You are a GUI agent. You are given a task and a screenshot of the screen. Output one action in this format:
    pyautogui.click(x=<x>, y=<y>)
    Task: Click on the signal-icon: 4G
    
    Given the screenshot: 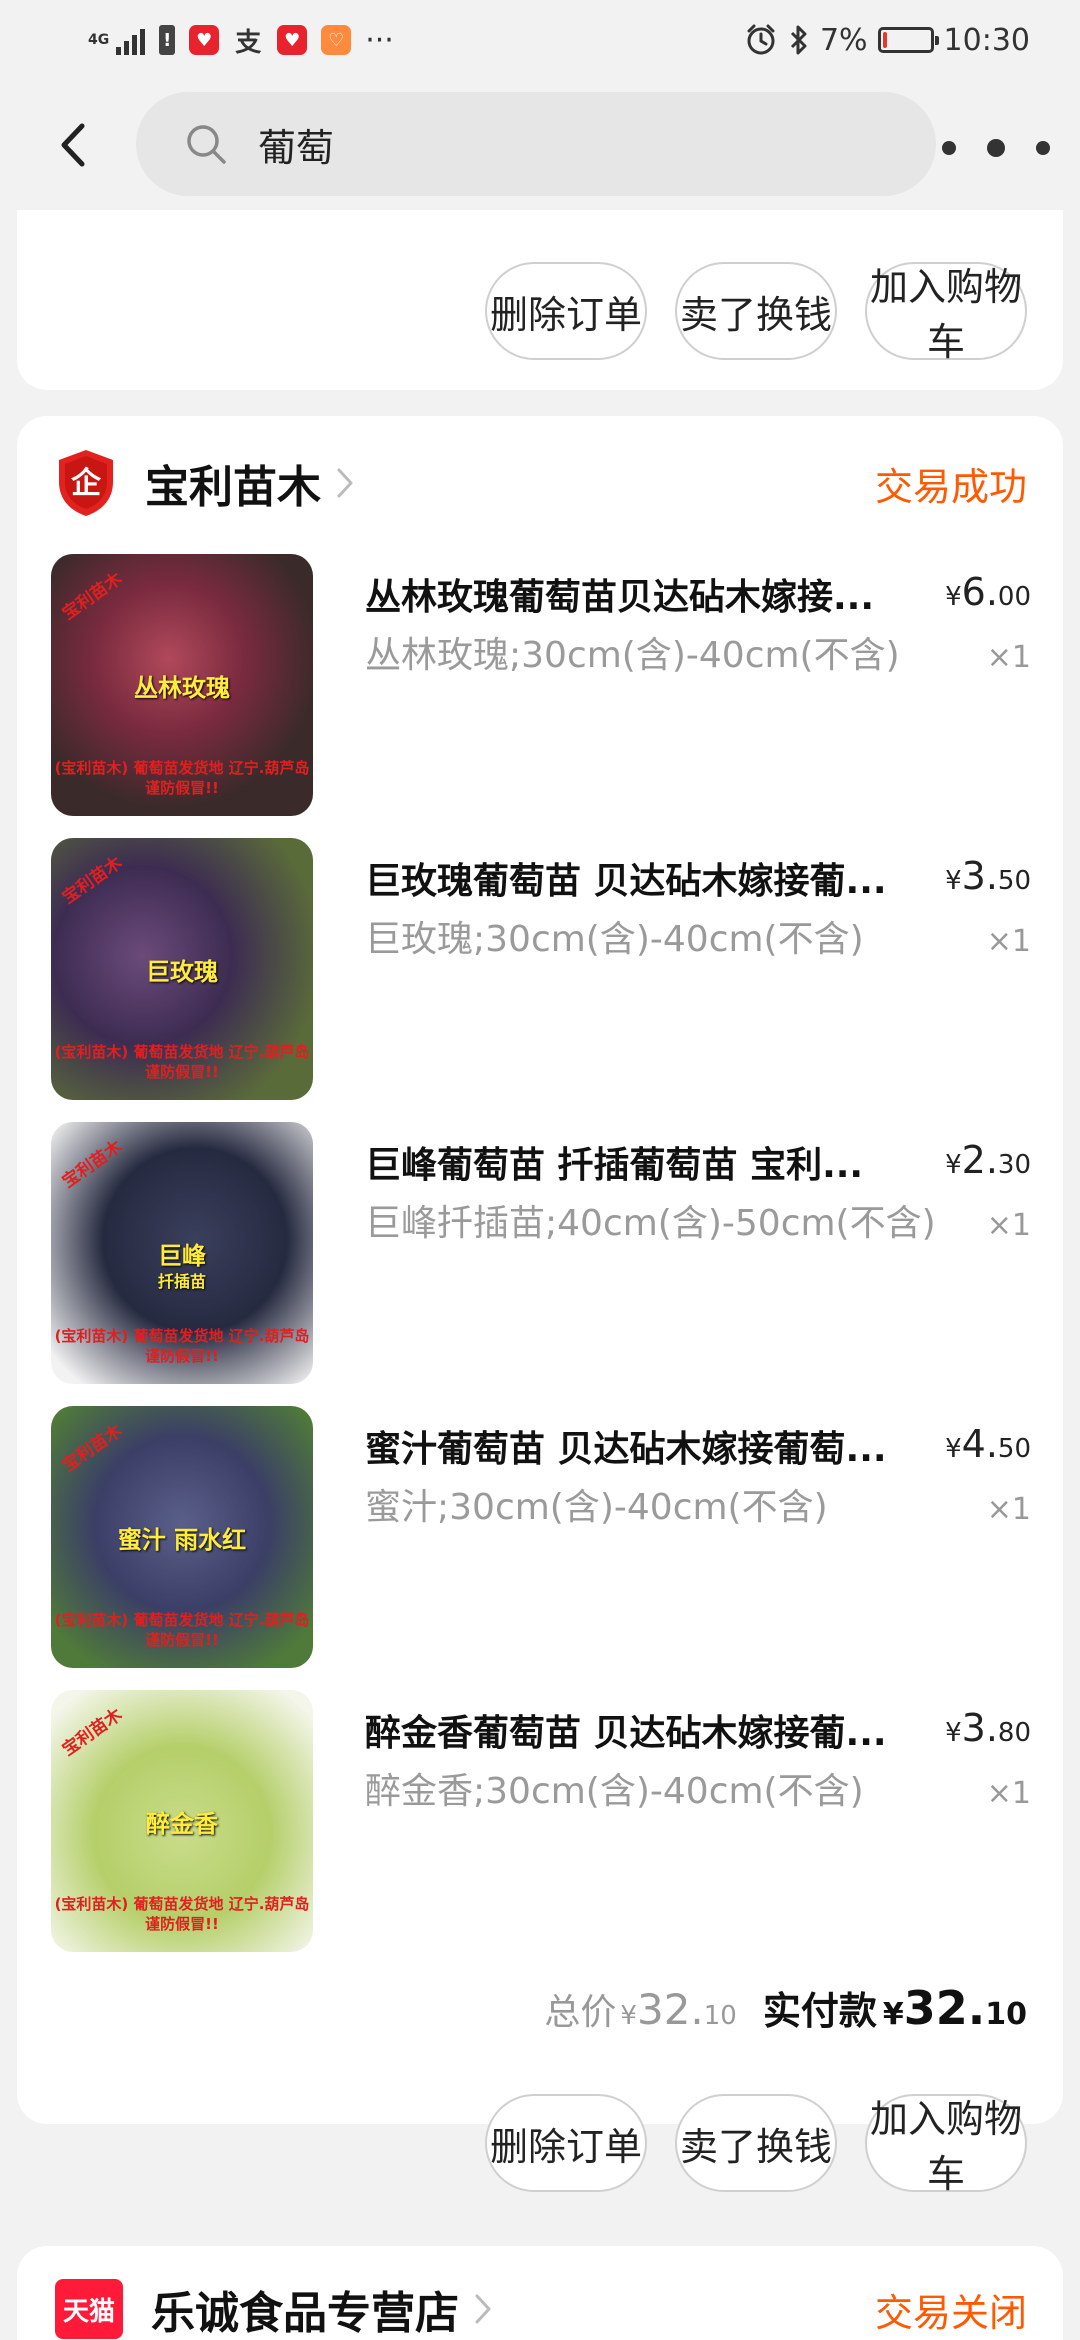 What is the action you would take?
    pyautogui.click(x=117, y=40)
    